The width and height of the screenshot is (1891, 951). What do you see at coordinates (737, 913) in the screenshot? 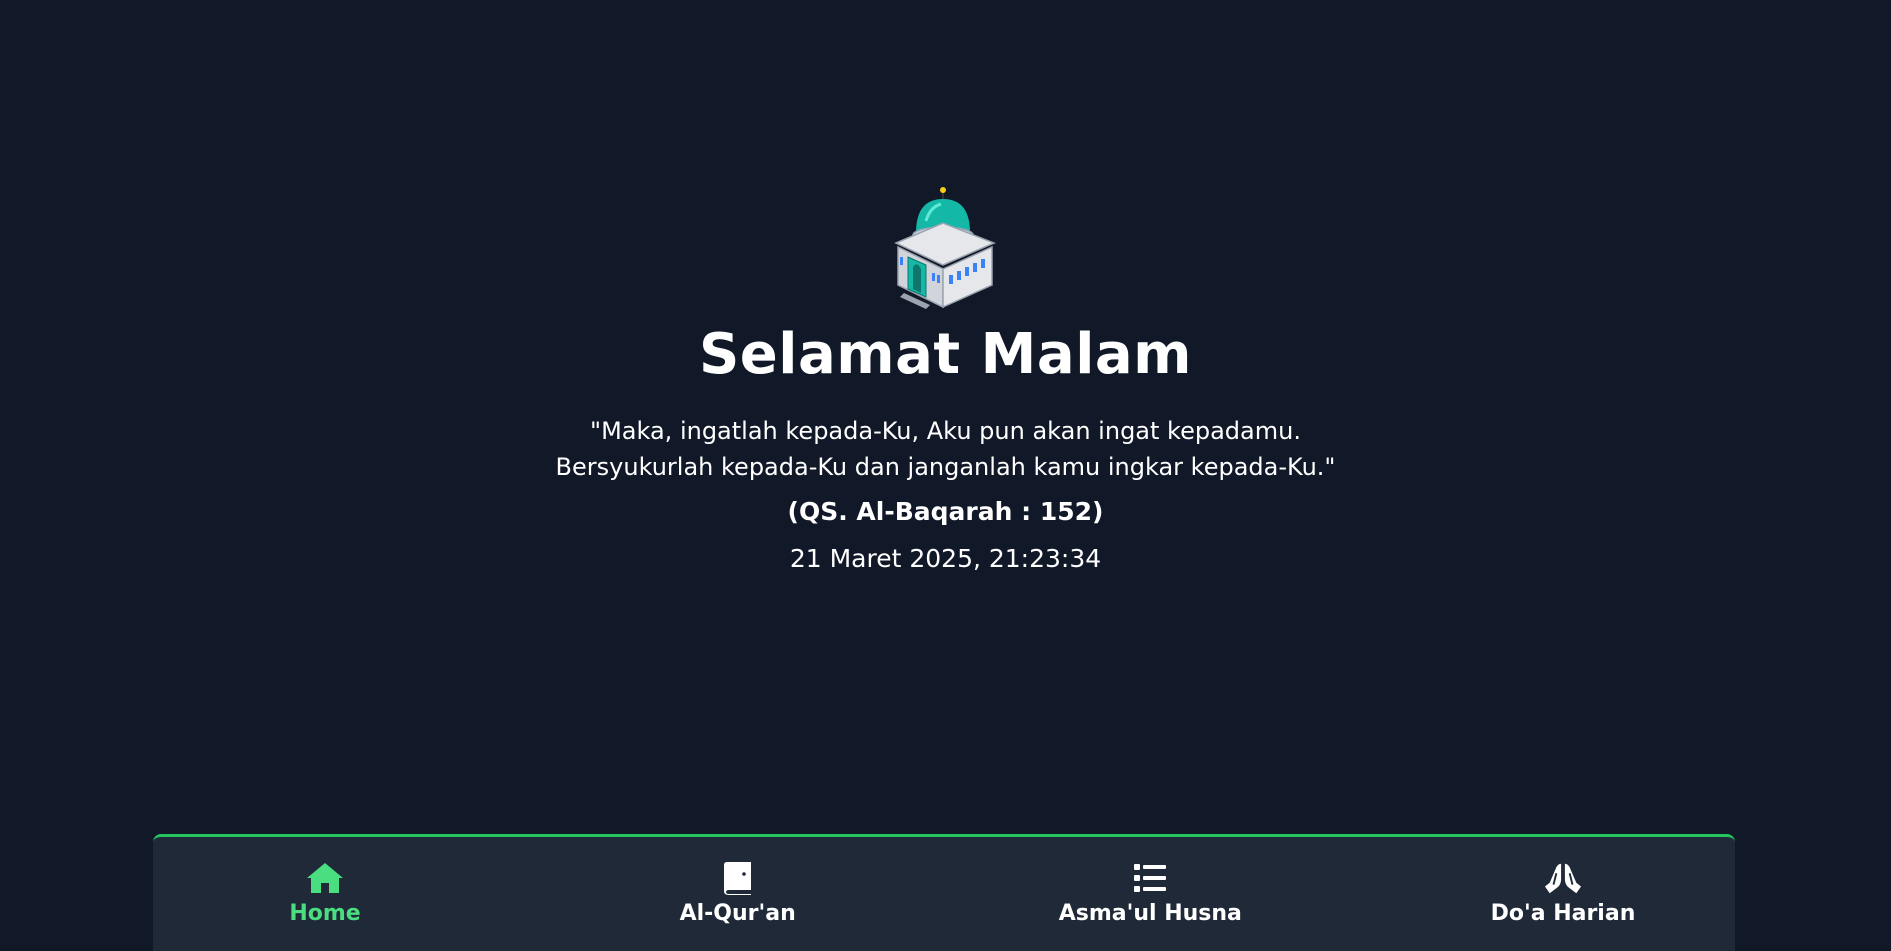
I see `nav-label-al-quran: Al-Qur'an` at bounding box center [737, 913].